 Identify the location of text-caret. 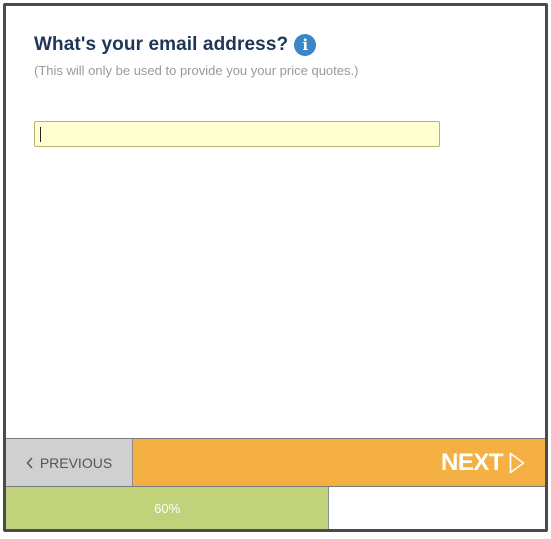
(40, 134).